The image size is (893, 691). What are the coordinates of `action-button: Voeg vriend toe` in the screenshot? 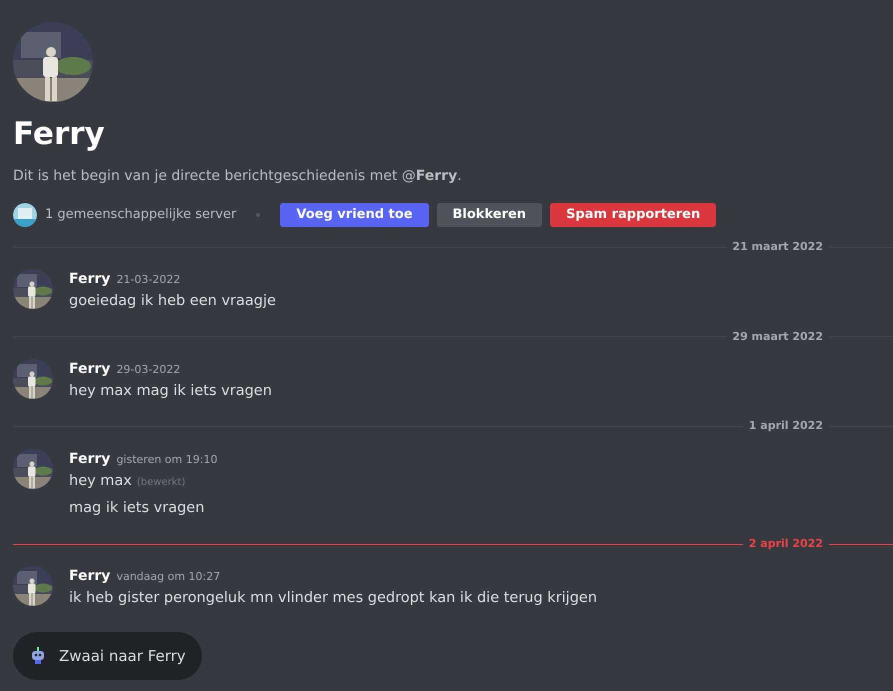 It's located at (354, 215).